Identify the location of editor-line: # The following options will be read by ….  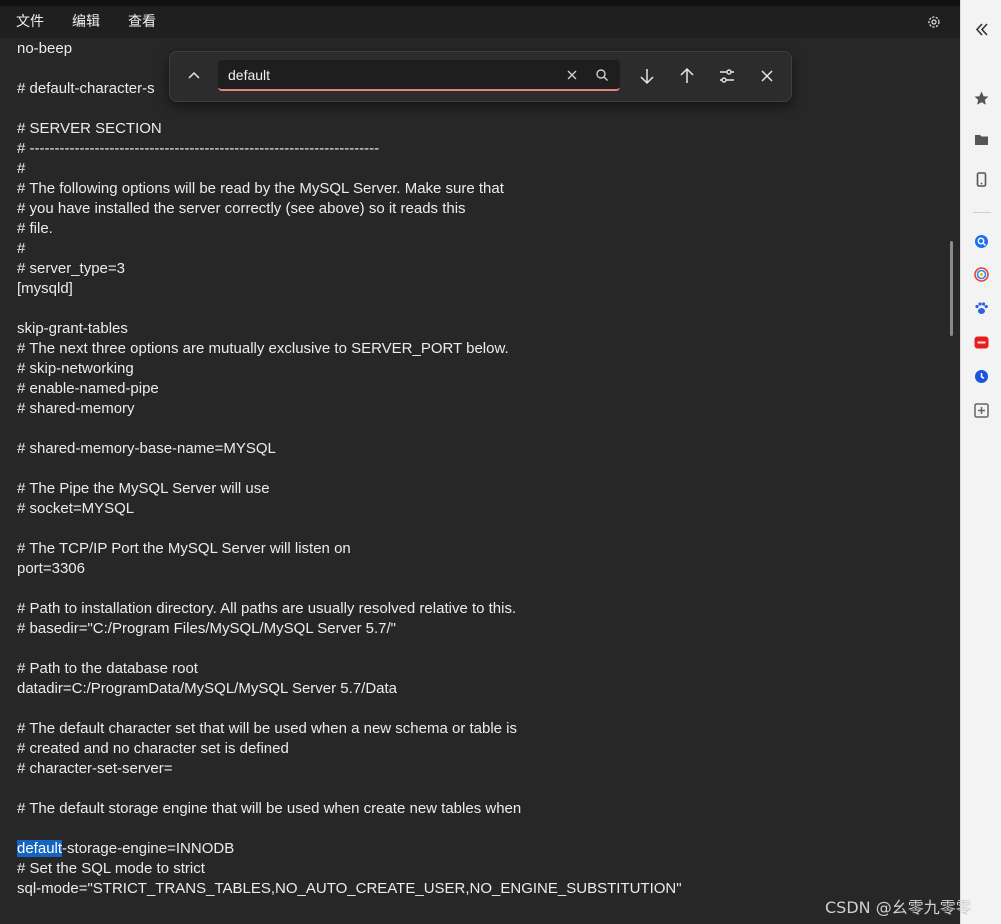
(260, 188).